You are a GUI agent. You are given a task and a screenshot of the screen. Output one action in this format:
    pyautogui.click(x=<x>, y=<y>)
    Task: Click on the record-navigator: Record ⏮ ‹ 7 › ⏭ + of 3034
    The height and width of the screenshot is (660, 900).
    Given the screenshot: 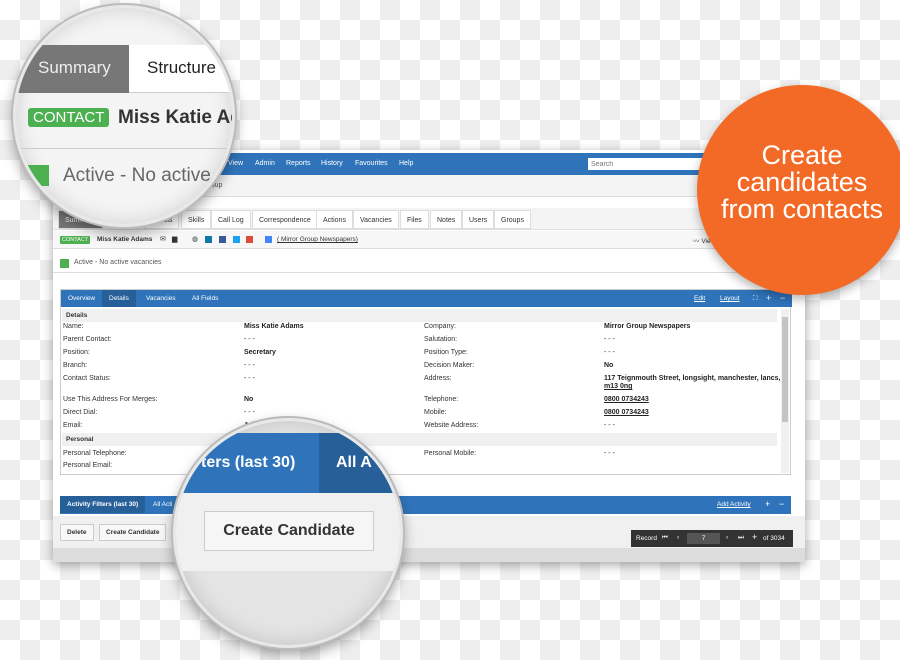 What is the action you would take?
    pyautogui.click(x=712, y=538)
    